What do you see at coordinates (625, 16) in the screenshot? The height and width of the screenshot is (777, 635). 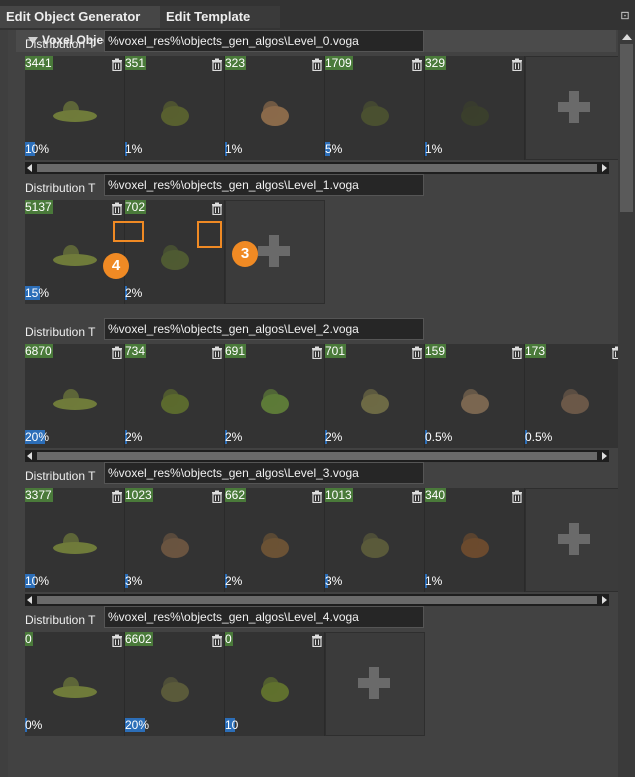 I see `pin-icon: ⊡` at bounding box center [625, 16].